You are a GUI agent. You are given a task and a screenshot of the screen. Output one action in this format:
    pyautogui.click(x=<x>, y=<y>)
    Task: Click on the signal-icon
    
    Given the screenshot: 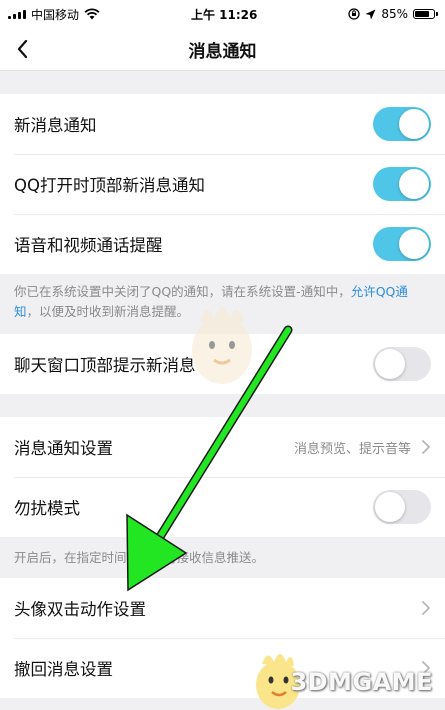 What is the action you would take?
    pyautogui.click(x=17, y=14)
    